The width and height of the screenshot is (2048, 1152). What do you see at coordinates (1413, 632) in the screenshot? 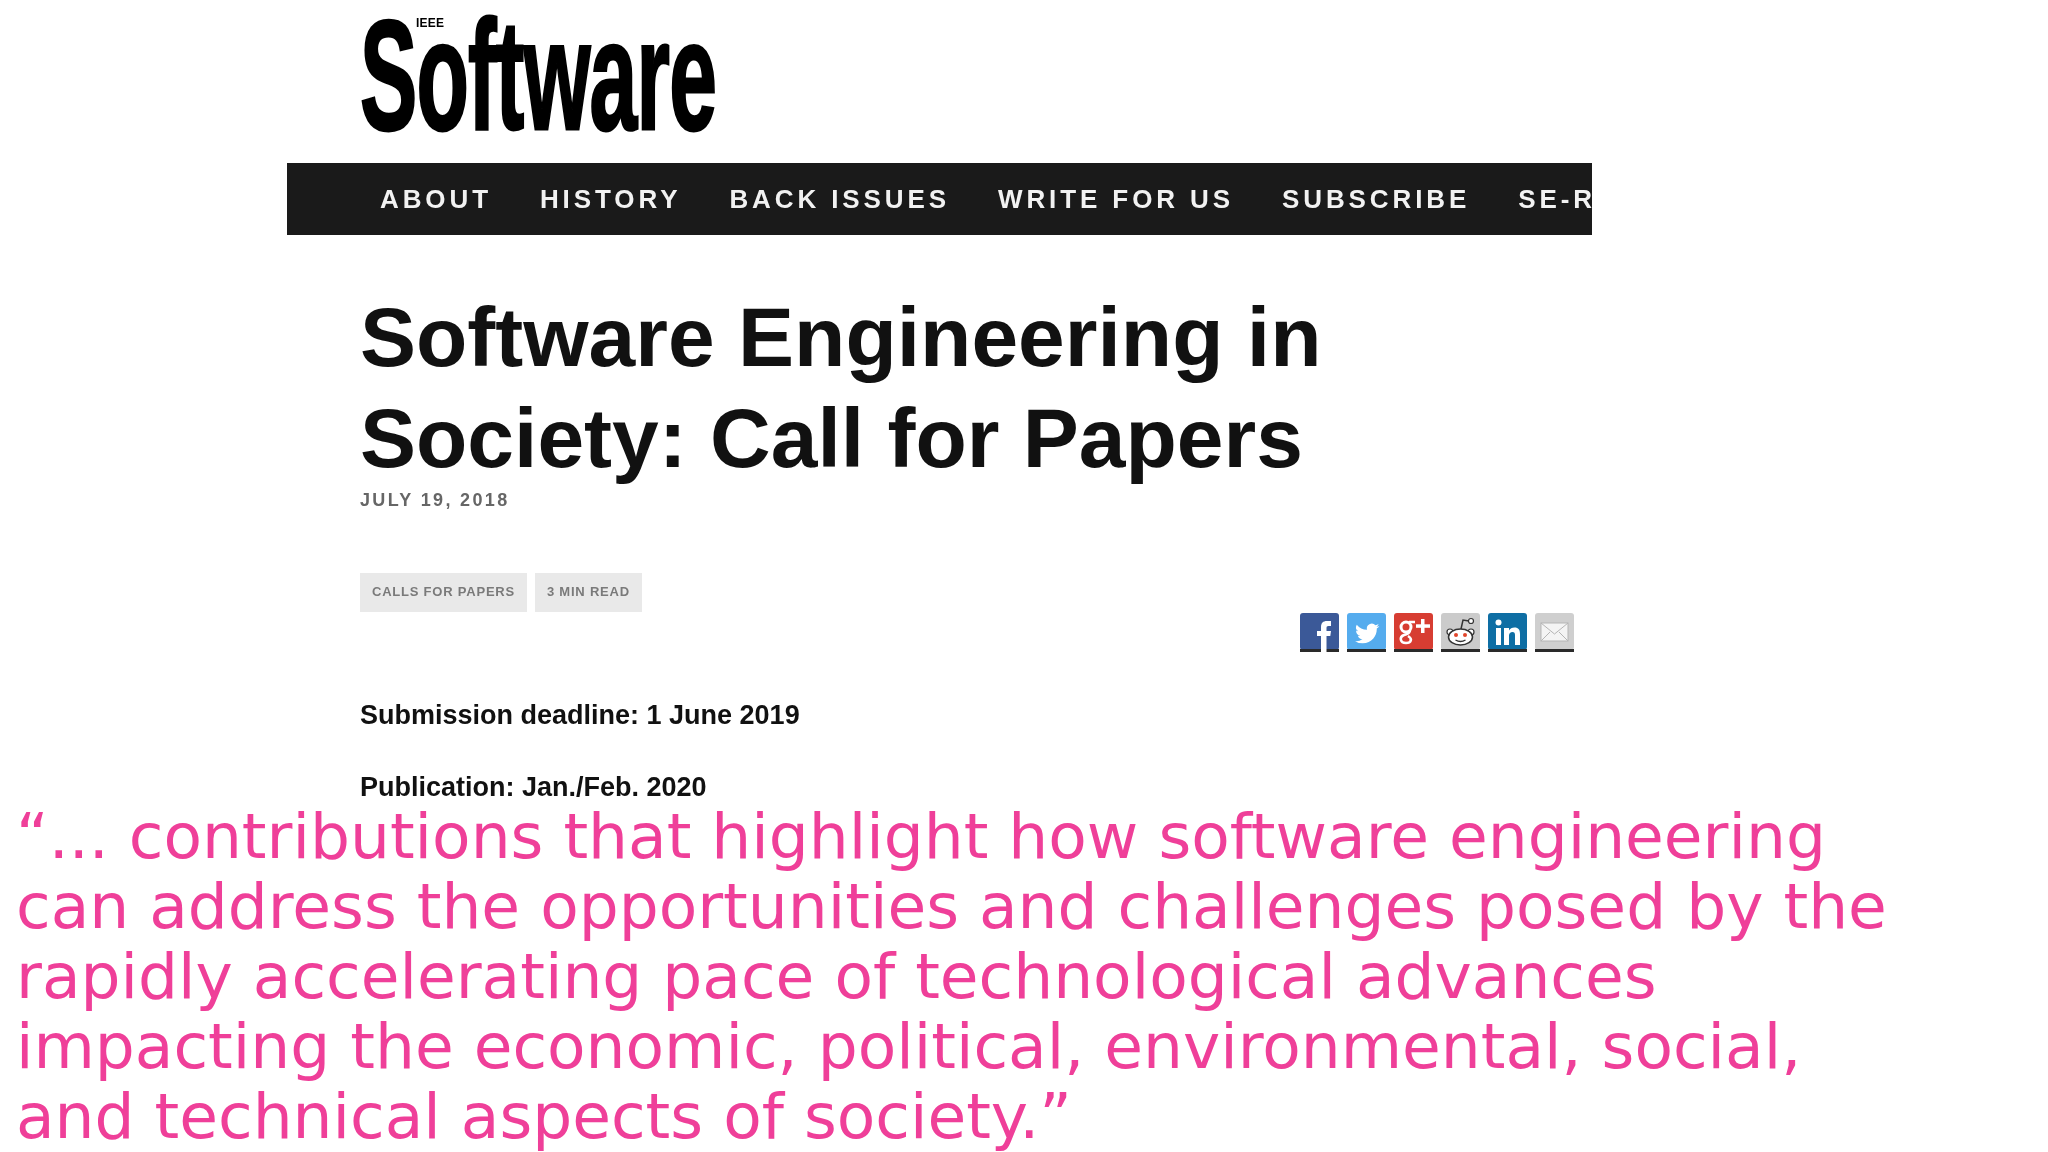
I see `google-plus-icon` at bounding box center [1413, 632].